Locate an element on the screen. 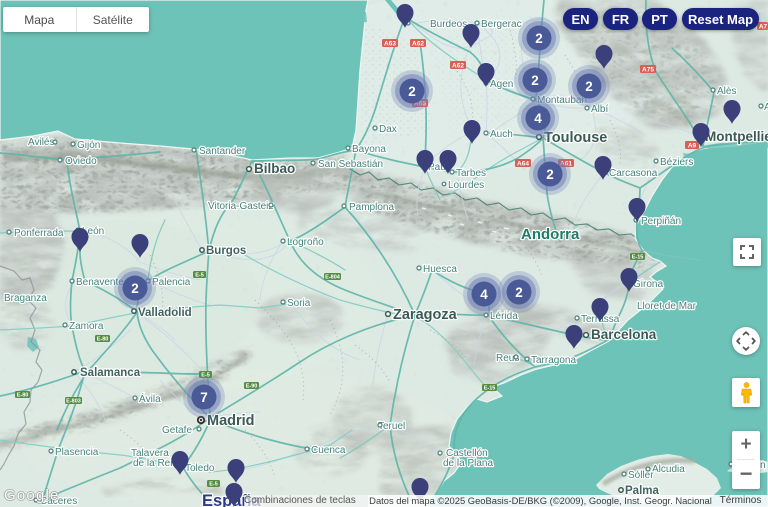 The image size is (768, 507). svg-text: Soria is located at coordinates (299, 303).